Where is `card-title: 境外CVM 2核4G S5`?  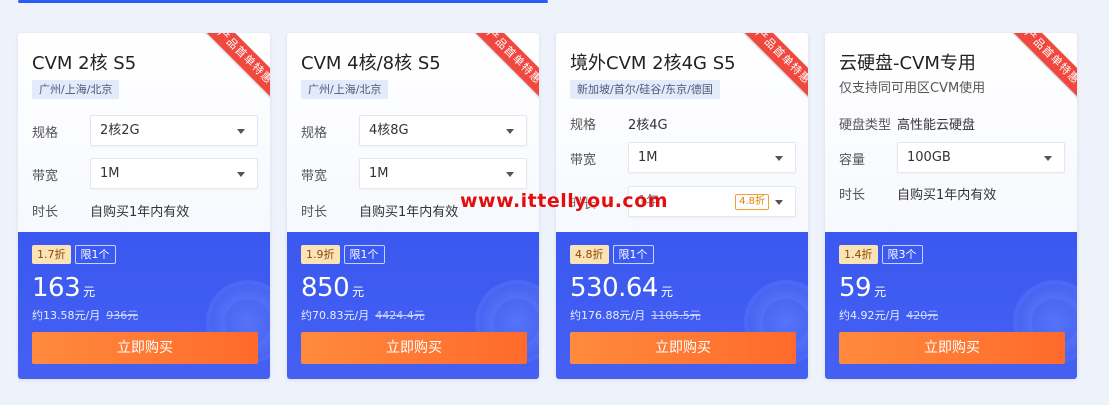 card-title: 境外CVM 2核4G S5 is located at coordinates (653, 63).